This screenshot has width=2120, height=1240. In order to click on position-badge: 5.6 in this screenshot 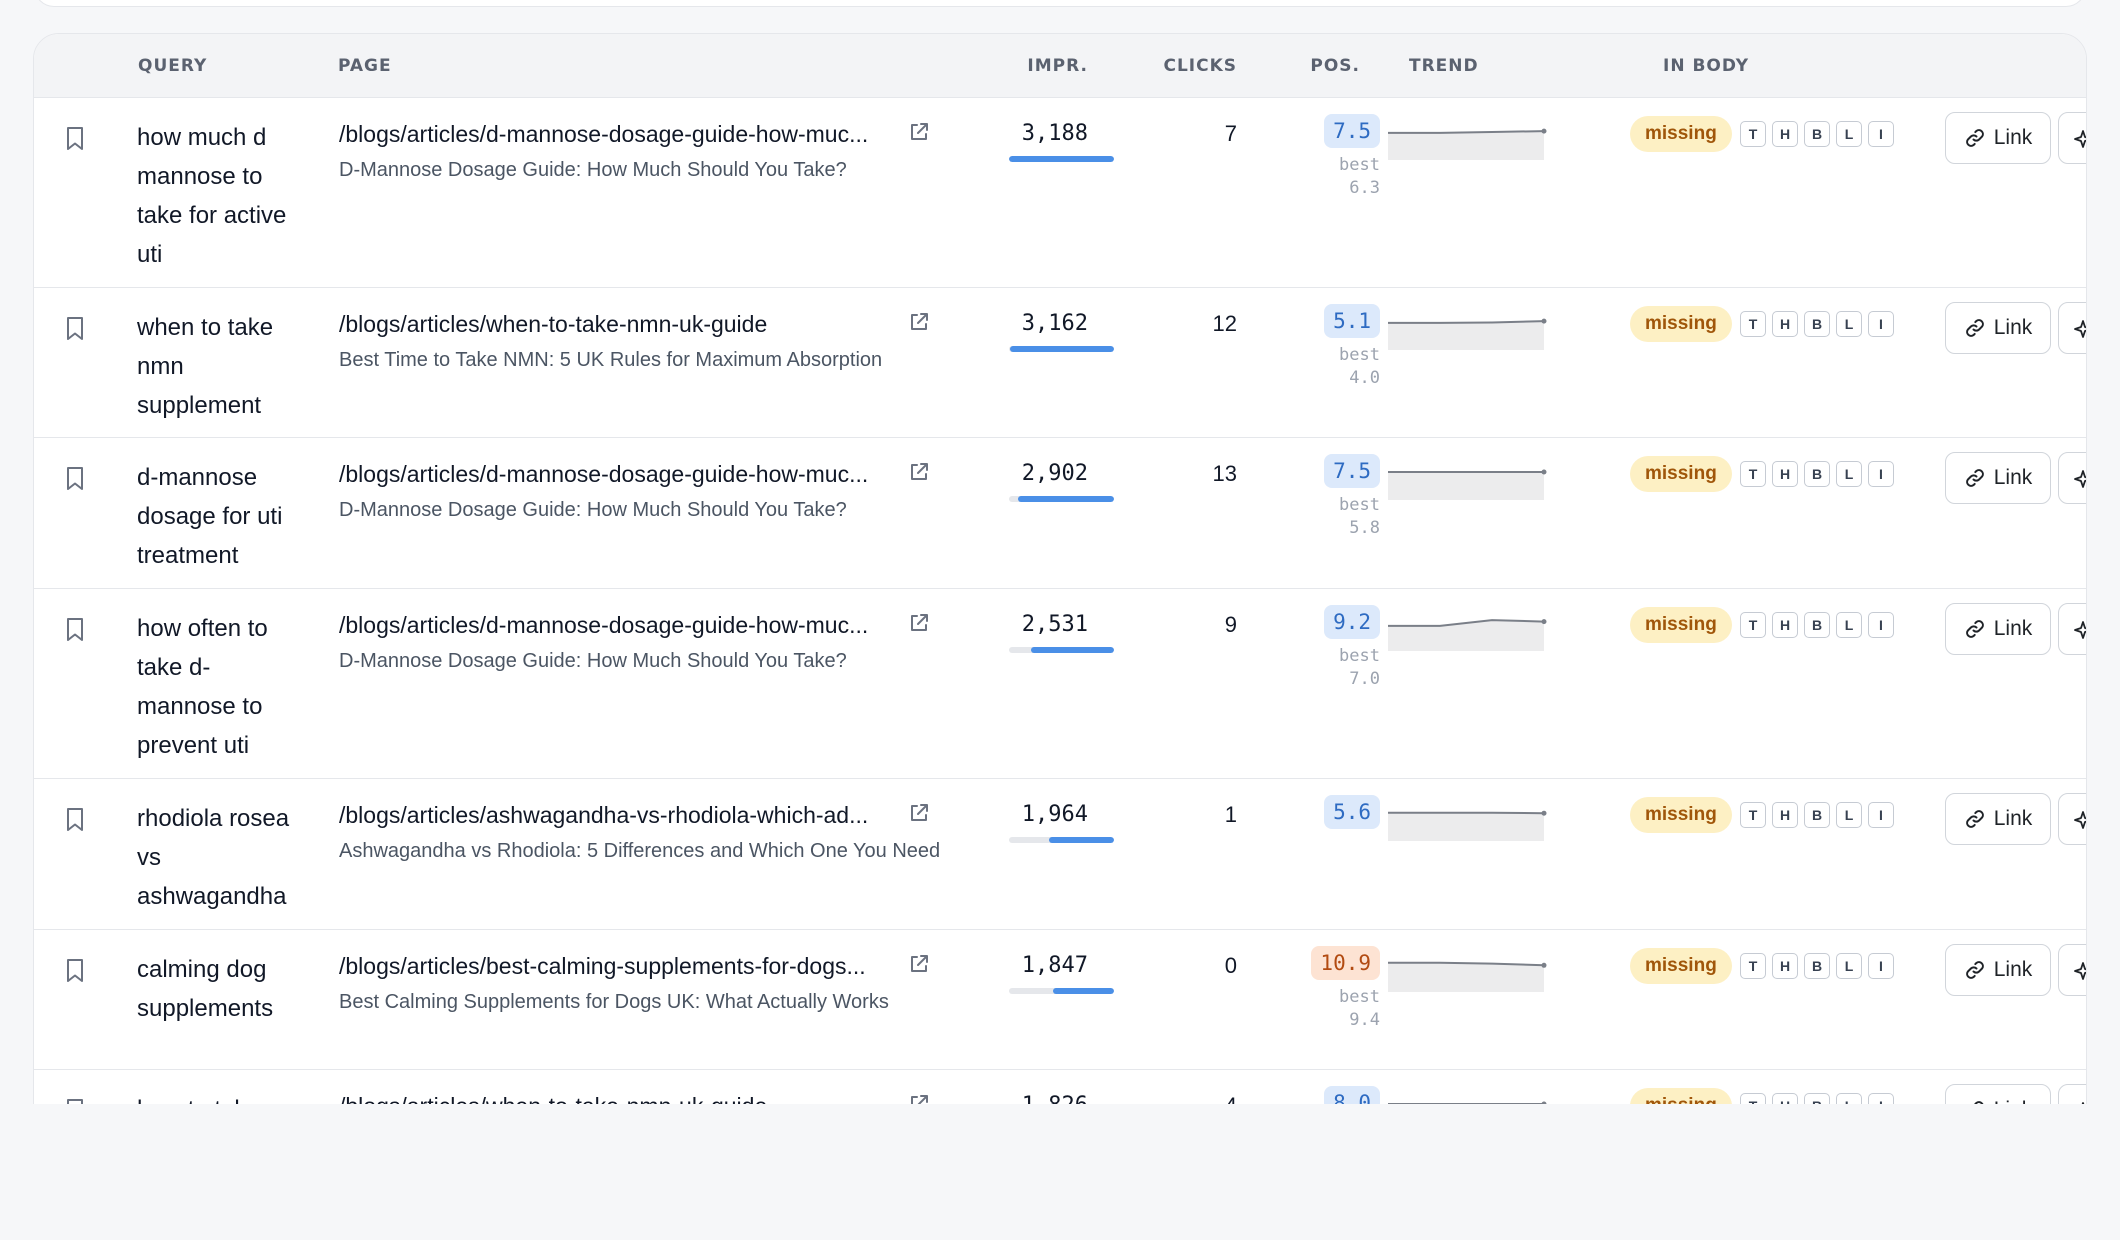, I will do `click(1352, 812)`.